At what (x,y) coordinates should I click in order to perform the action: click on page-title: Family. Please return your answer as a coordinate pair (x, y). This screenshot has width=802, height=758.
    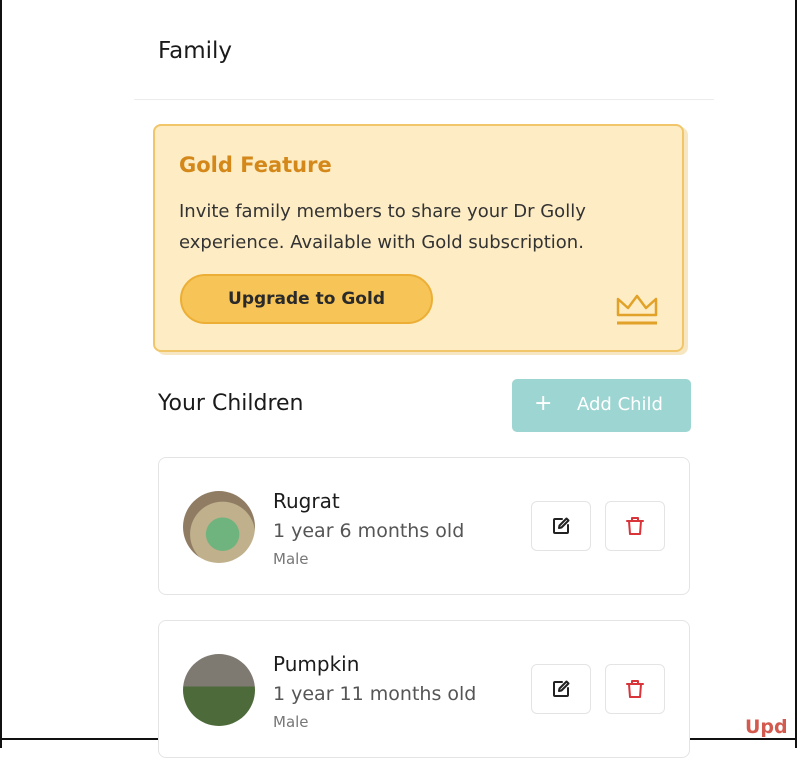
    Looking at the image, I should click on (195, 51).